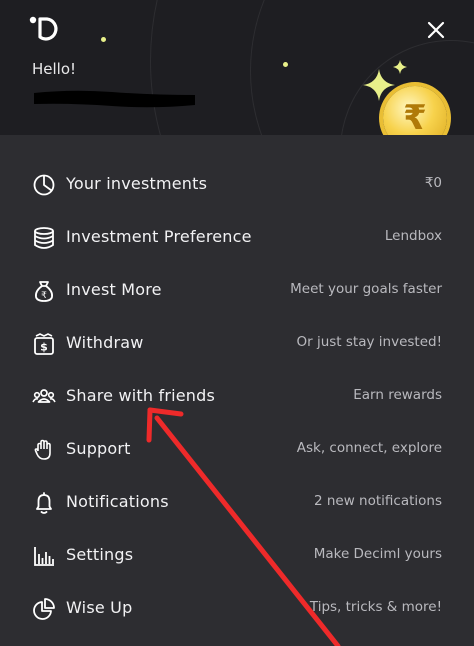 This screenshot has width=474, height=646. I want to click on menu-item-label: Notifications, so click(117, 501).